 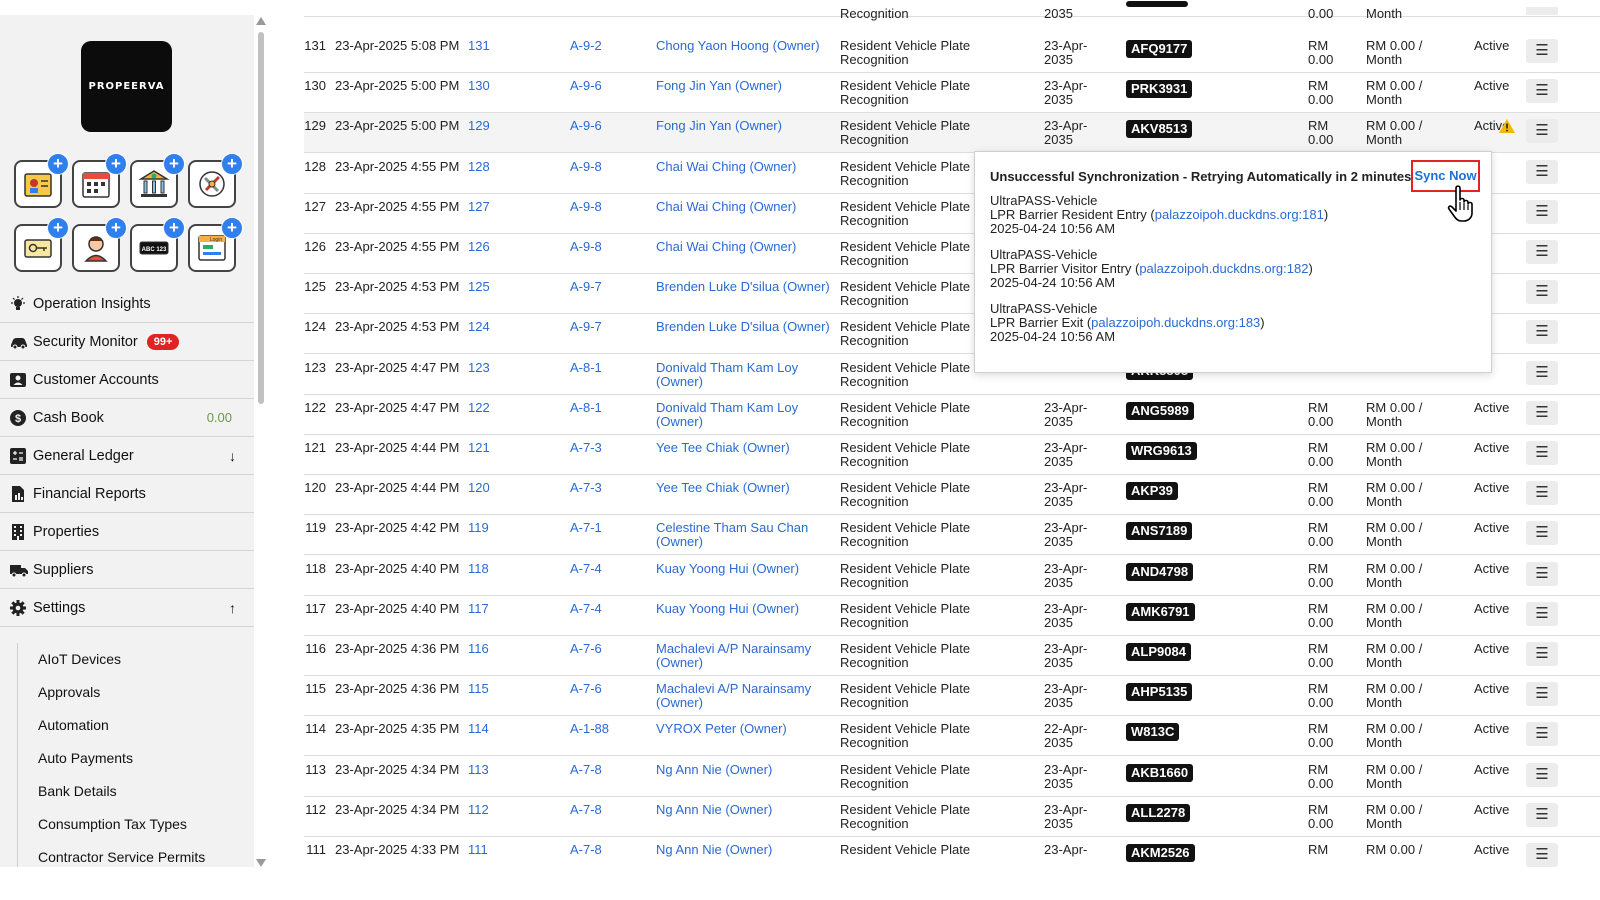 I want to click on sidebar-item-operation-insights: Operation Insights, so click(x=127, y=304).